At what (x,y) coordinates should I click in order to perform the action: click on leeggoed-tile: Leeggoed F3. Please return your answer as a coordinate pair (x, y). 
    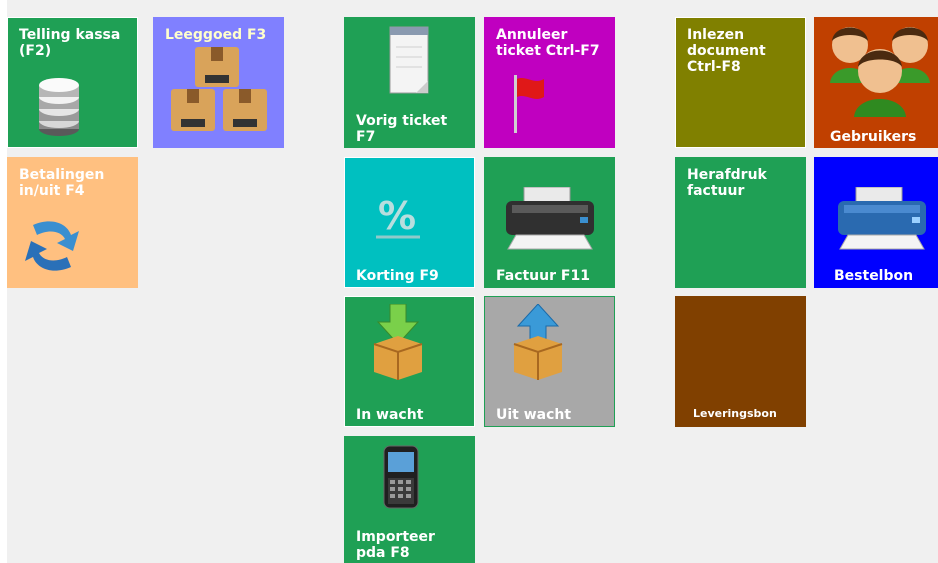
    Looking at the image, I should click on (218, 82).